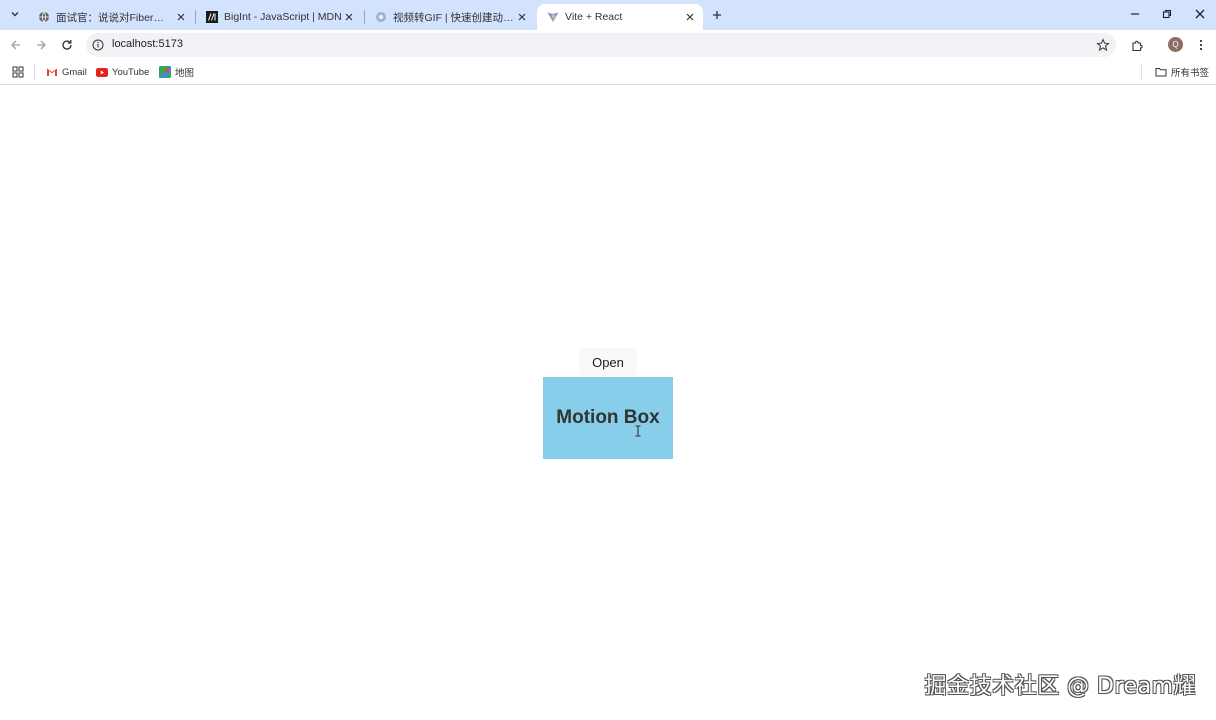 Image resolution: width=1216 pixels, height=720 pixels. I want to click on back-arrow-icon, so click(16, 45).